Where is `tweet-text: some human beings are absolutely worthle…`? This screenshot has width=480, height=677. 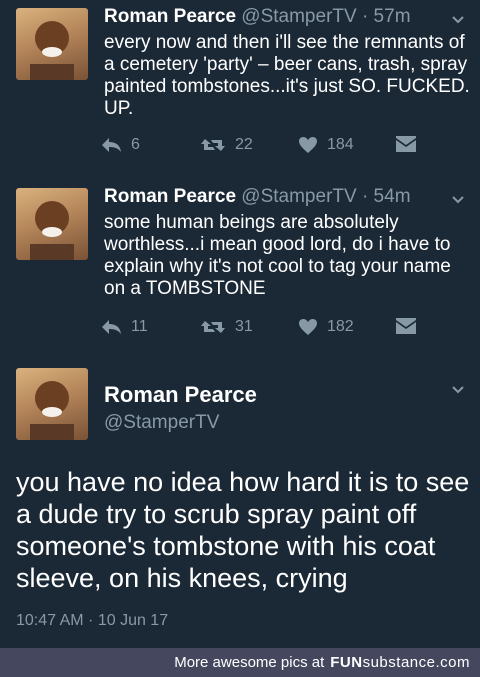
tweet-text: some human beings are absolutely worthle… is located at coordinates (277, 255).